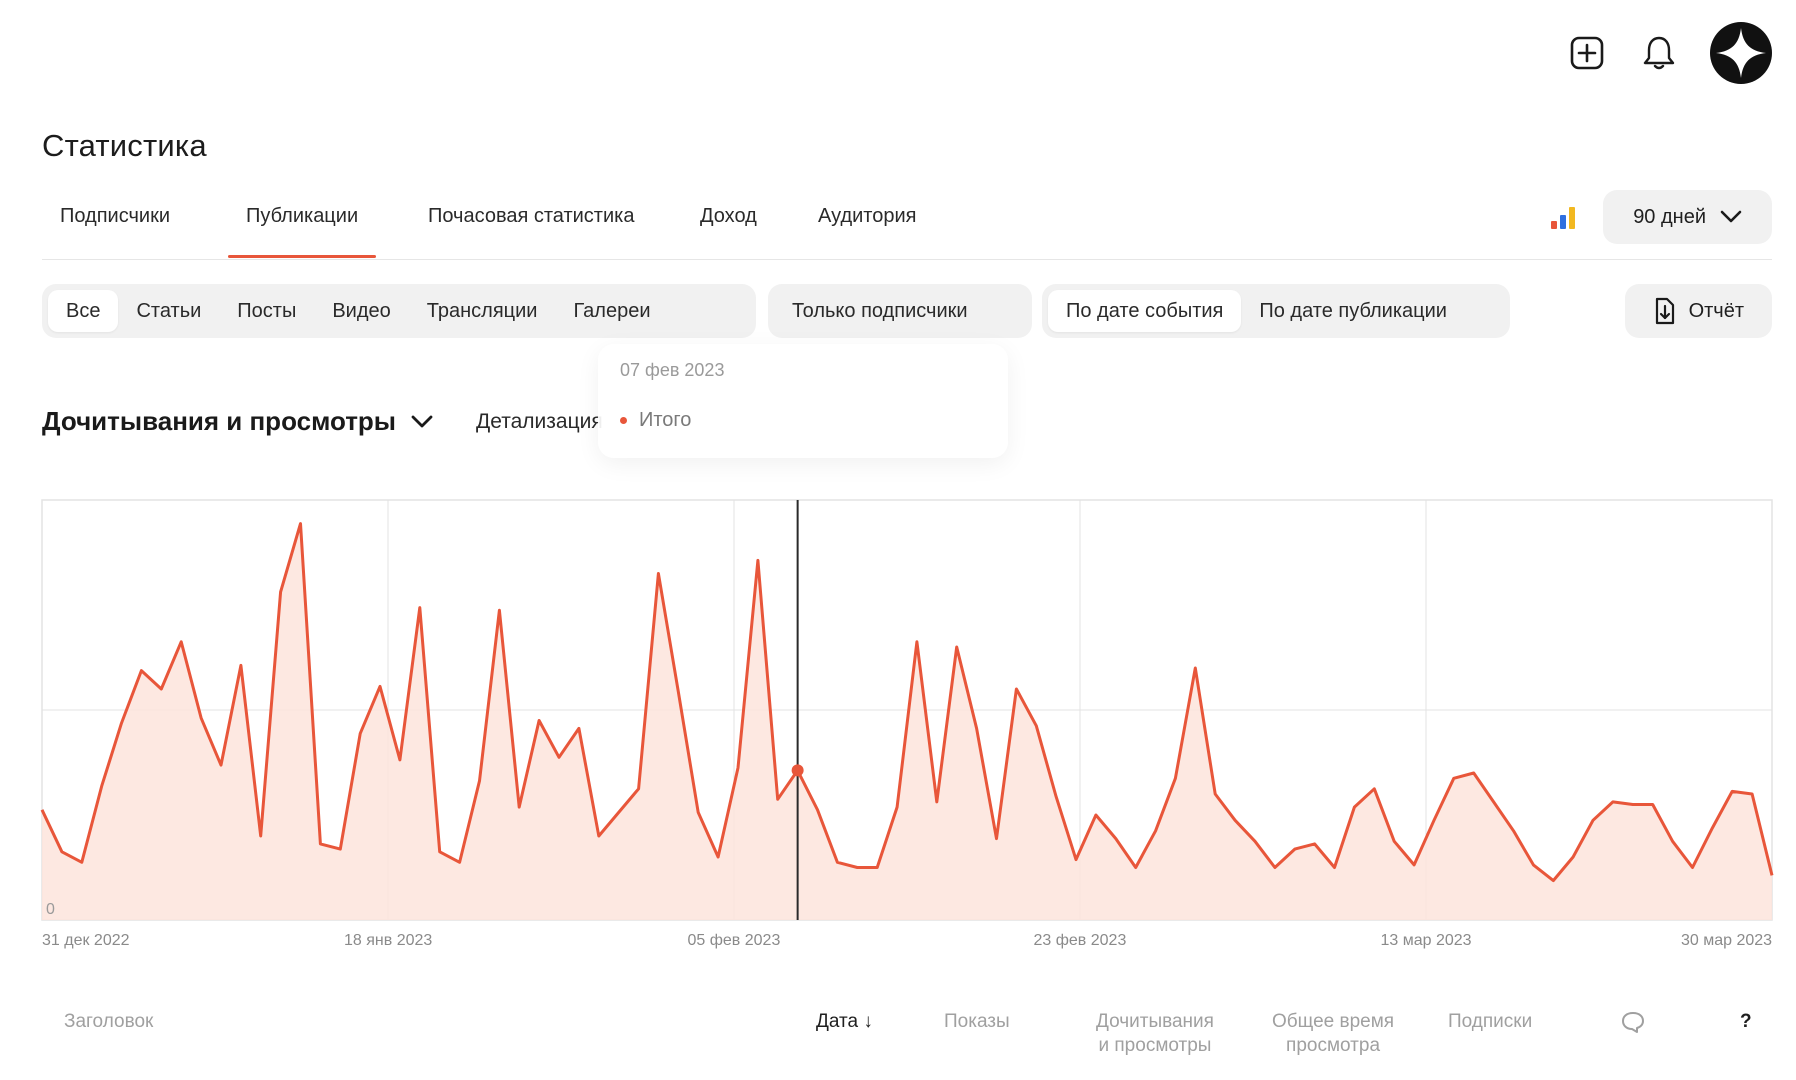 The image size is (1796, 1080). Describe the element at coordinates (50, 909) in the screenshot. I see `y-tick-label: 0` at that location.